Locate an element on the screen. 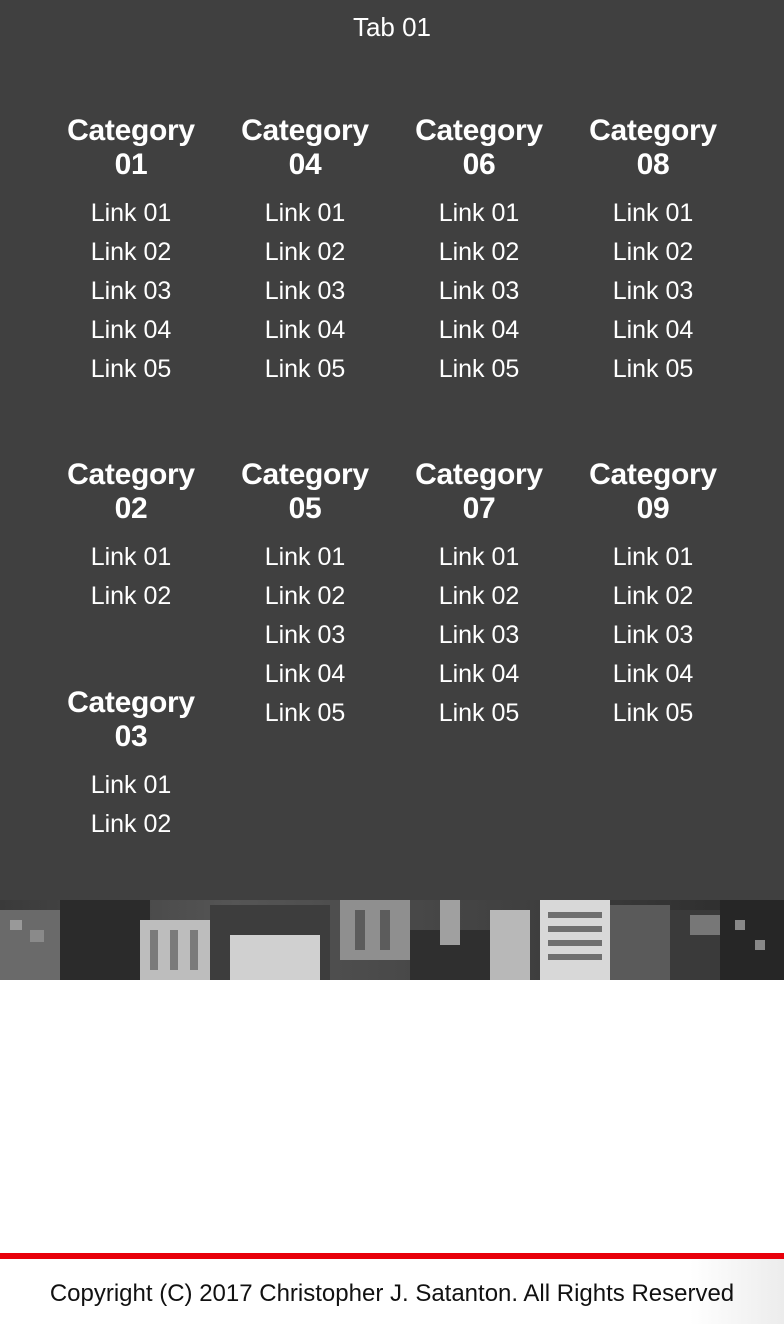 Image resolution: width=784 pixels, height=1324 pixels. city-skyline-image is located at coordinates (392, 940).